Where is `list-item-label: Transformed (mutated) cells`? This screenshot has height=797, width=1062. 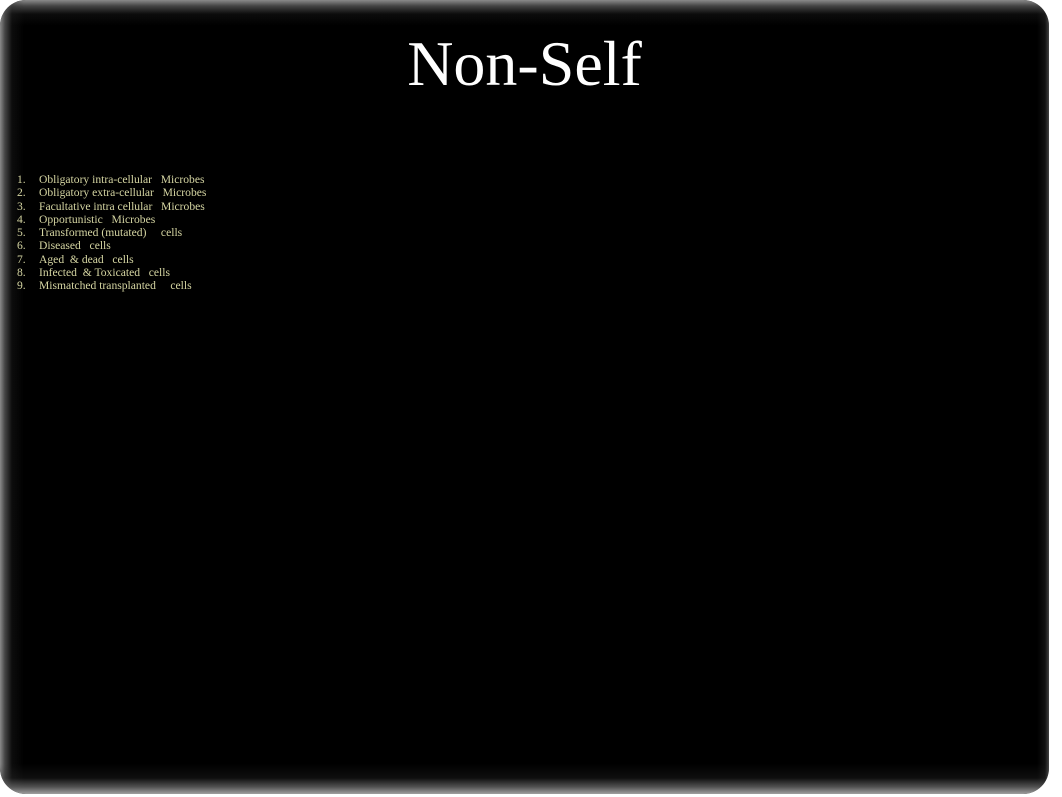
list-item-label: Transformed (mutated) cells is located at coordinates (111, 233).